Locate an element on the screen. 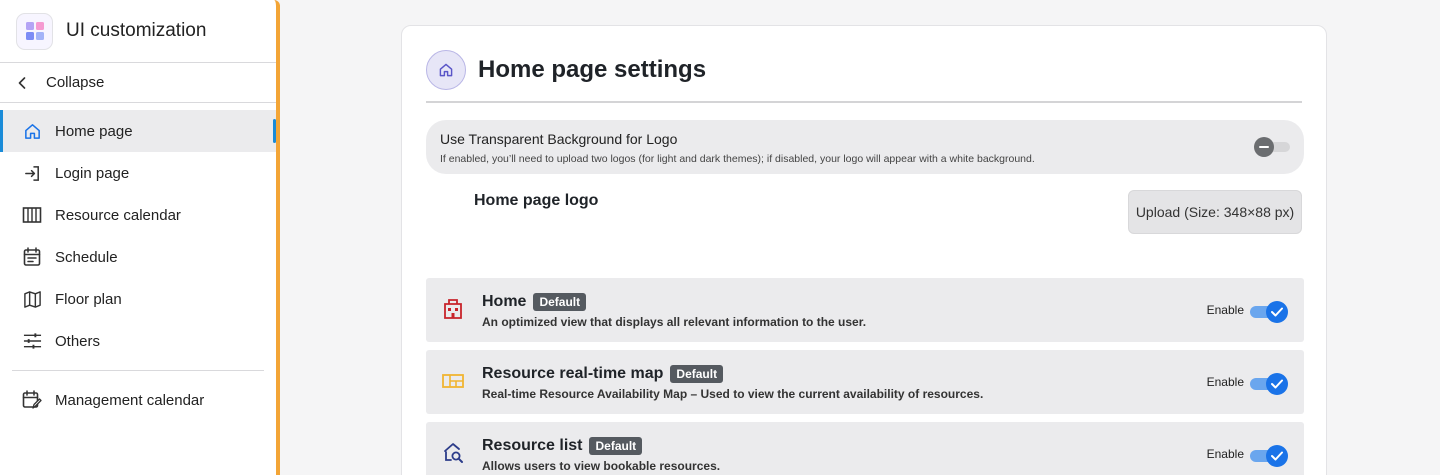 The width and height of the screenshot is (1440, 475). login-icon is located at coordinates (32, 173).